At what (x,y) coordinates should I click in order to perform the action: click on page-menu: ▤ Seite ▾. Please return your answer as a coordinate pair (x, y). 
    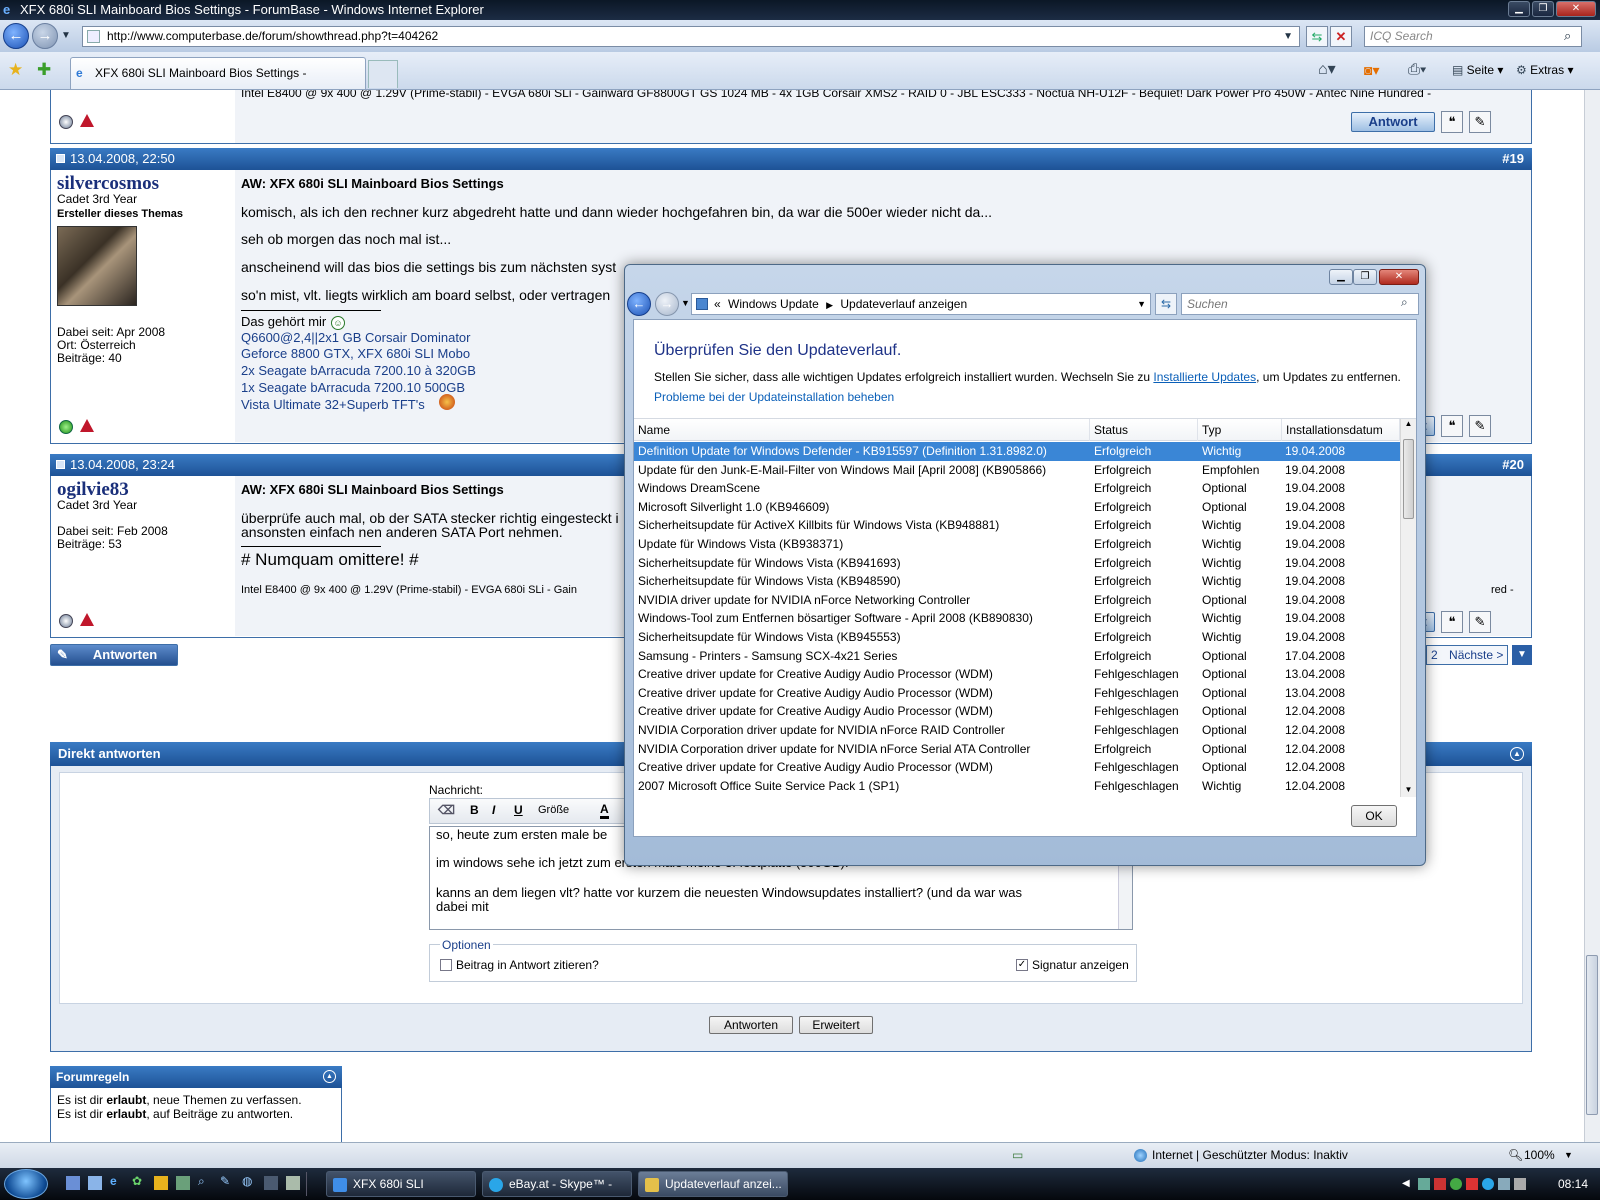
    Looking at the image, I should click on (1477, 70).